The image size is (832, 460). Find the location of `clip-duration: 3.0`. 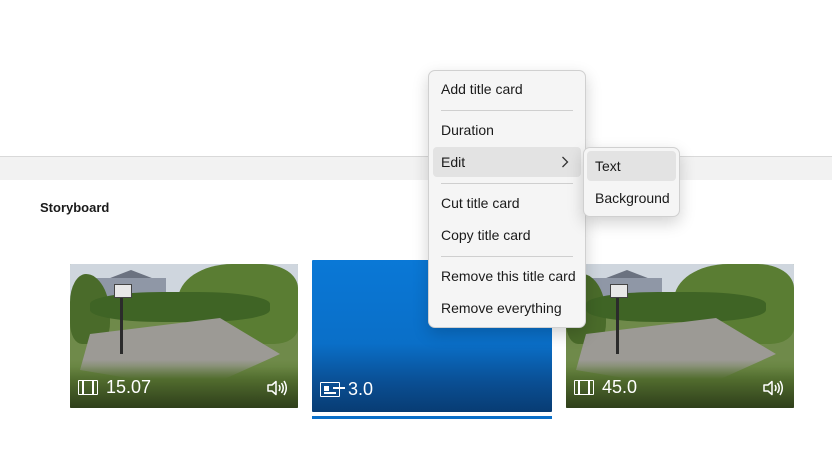

clip-duration: 3.0 is located at coordinates (361, 389).